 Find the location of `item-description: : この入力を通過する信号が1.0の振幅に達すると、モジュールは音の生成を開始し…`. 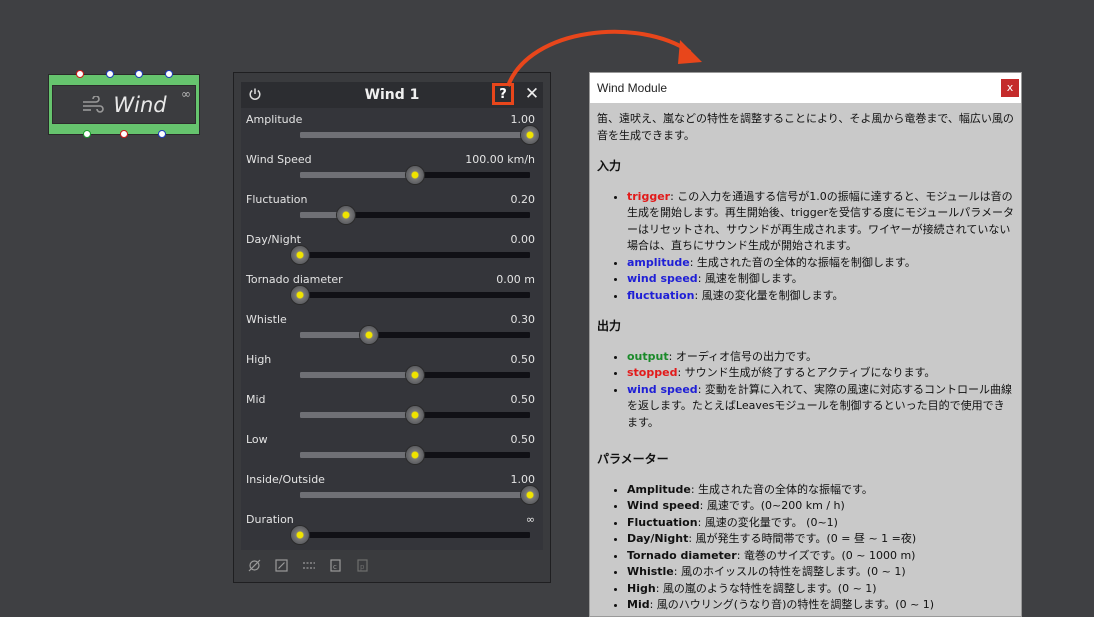

item-description: : この入力を通過する信号が1.0の振幅に達すると、モジュールは音の生成を開始し… is located at coordinates (820, 221).